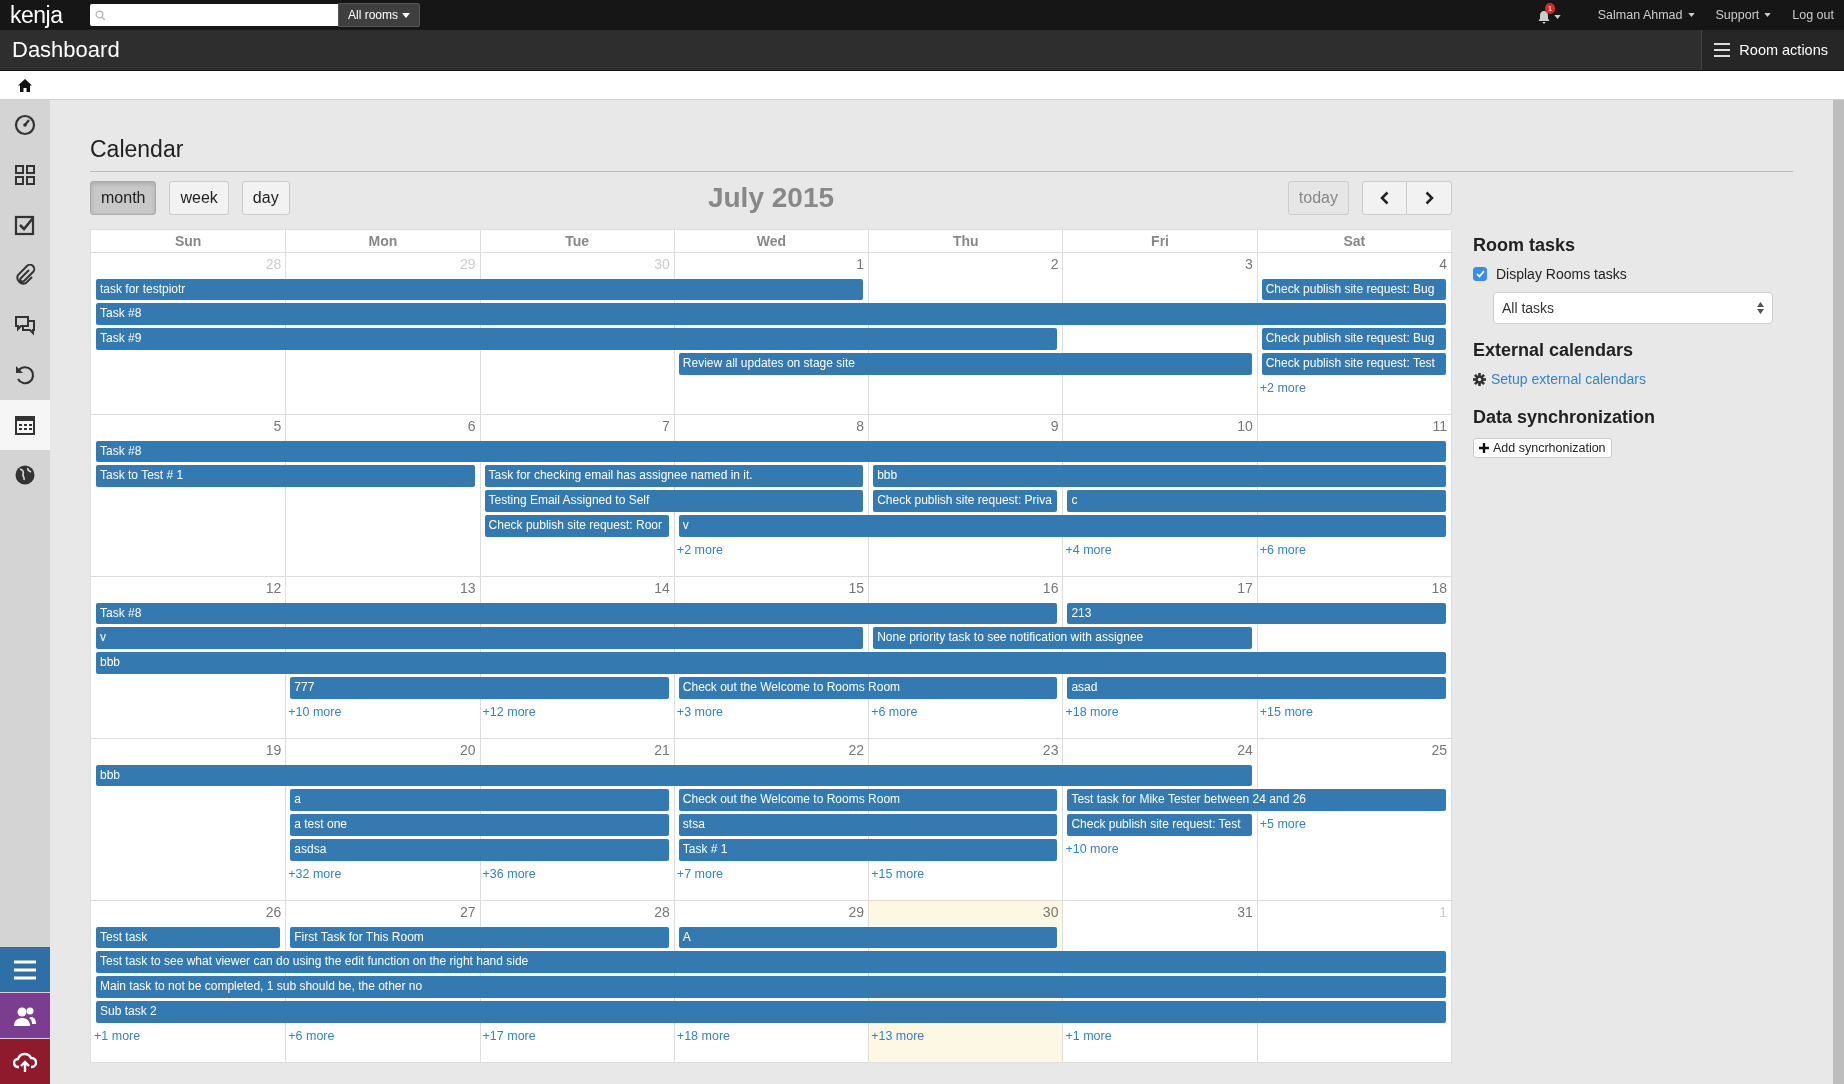  What do you see at coordinates (771, 987) in the screenshot?
I see `event-bar: Main task to not be completed, 1 sub should be, the other no` at bounding box center [771, 987].